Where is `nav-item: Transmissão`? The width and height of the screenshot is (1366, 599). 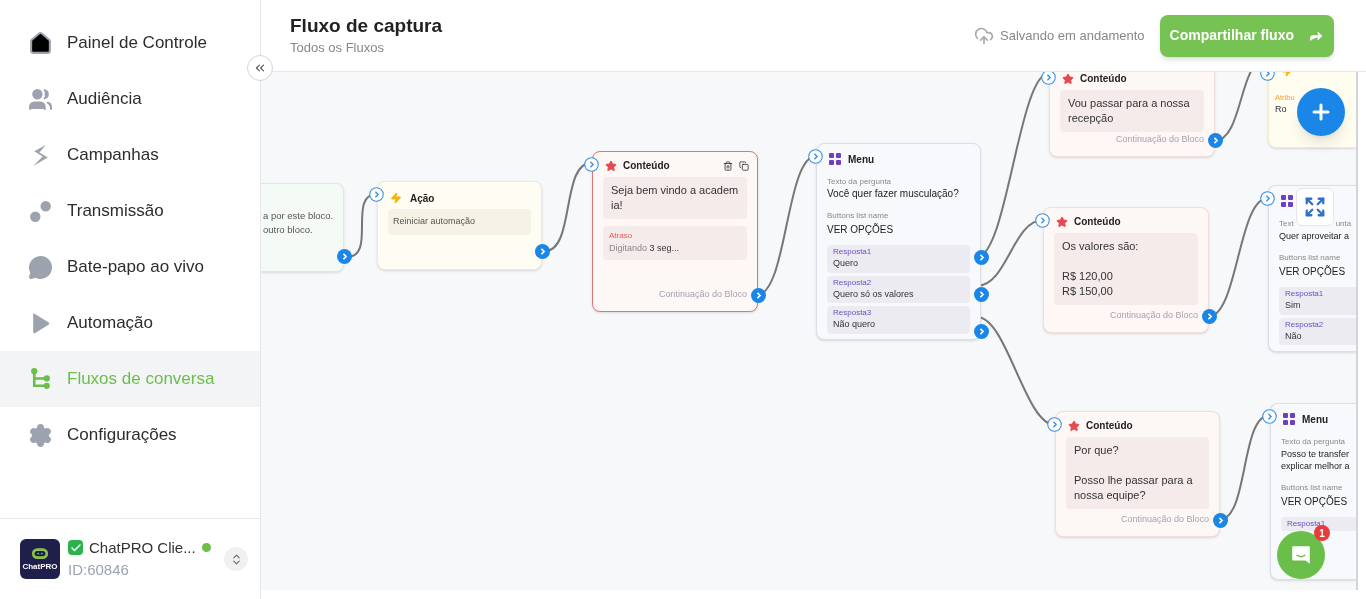 nav-item: Transmissão is located at coordinates (130, 211).